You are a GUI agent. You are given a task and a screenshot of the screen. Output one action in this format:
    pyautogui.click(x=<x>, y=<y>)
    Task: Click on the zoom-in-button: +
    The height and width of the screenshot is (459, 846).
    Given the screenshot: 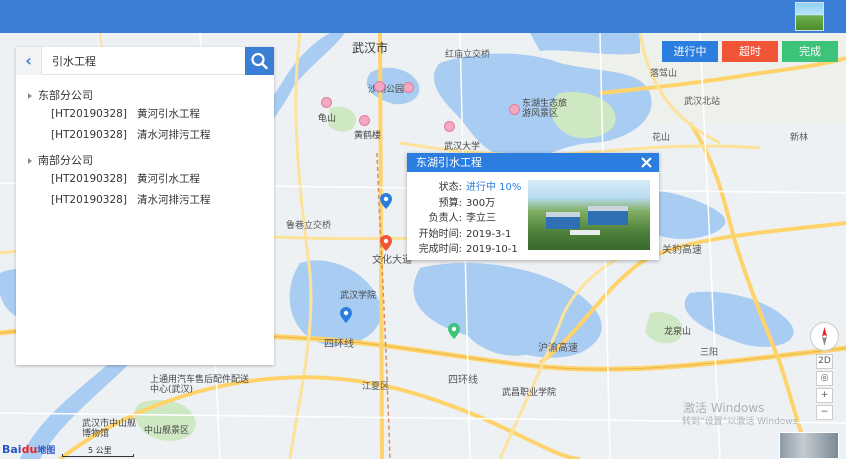 What is the action you would take?
    pyautogui.click(x=824, y=395)
    